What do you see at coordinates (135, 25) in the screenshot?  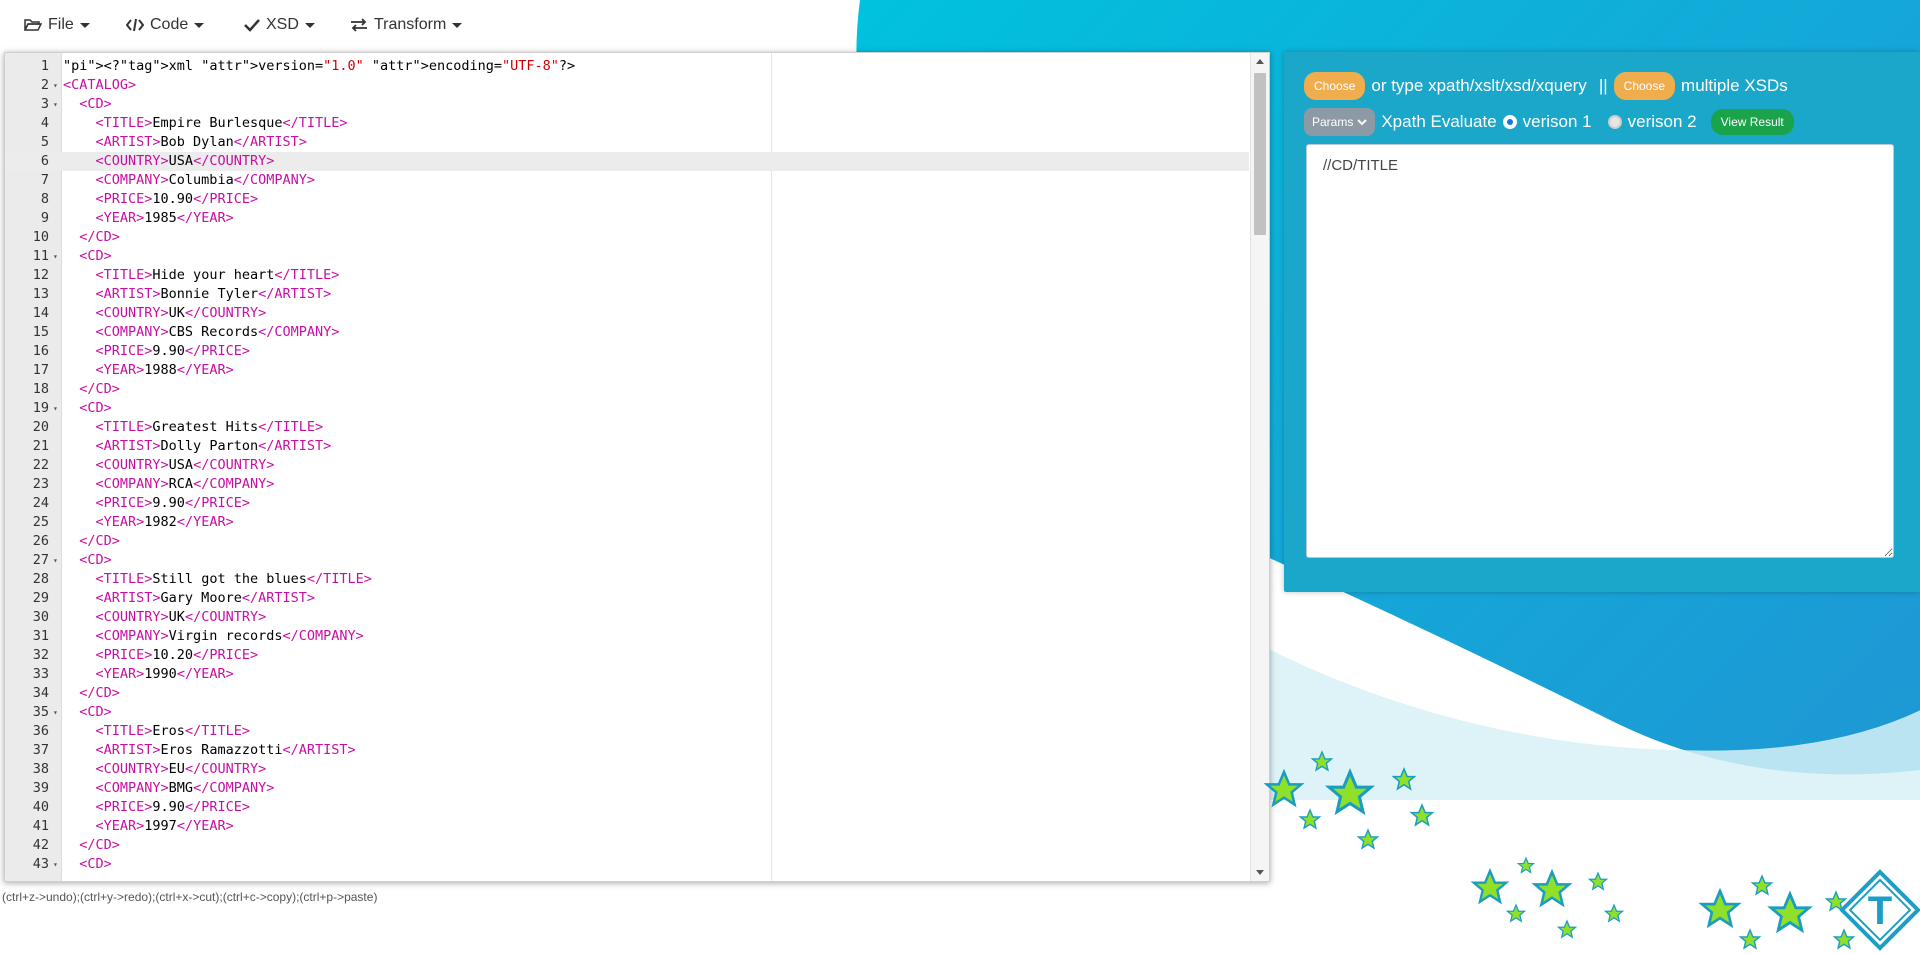 I see `code-icon` at bounding box center [135, 25].